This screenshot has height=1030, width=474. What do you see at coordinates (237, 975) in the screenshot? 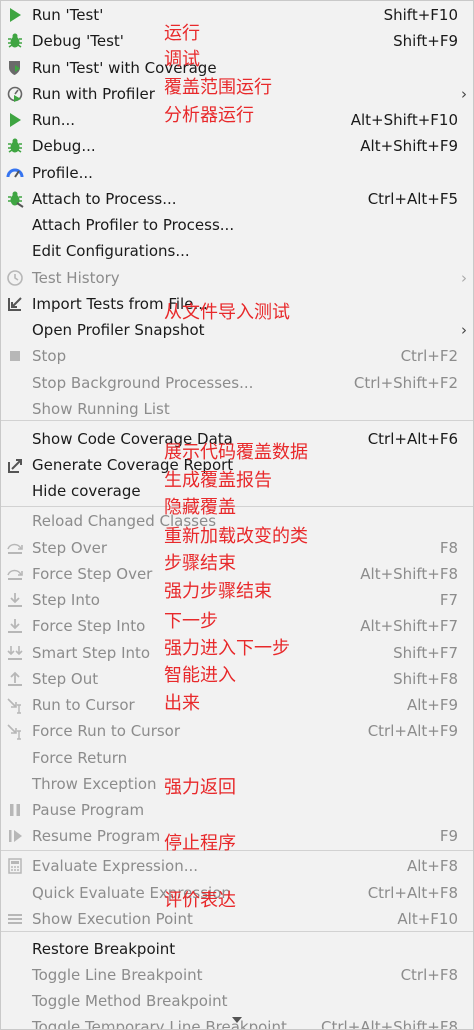
I see `menu-item-toggle-line-breakpoint: Toggle Line Breakpoint Ctrl+F8` at bounding box center [237, 975].